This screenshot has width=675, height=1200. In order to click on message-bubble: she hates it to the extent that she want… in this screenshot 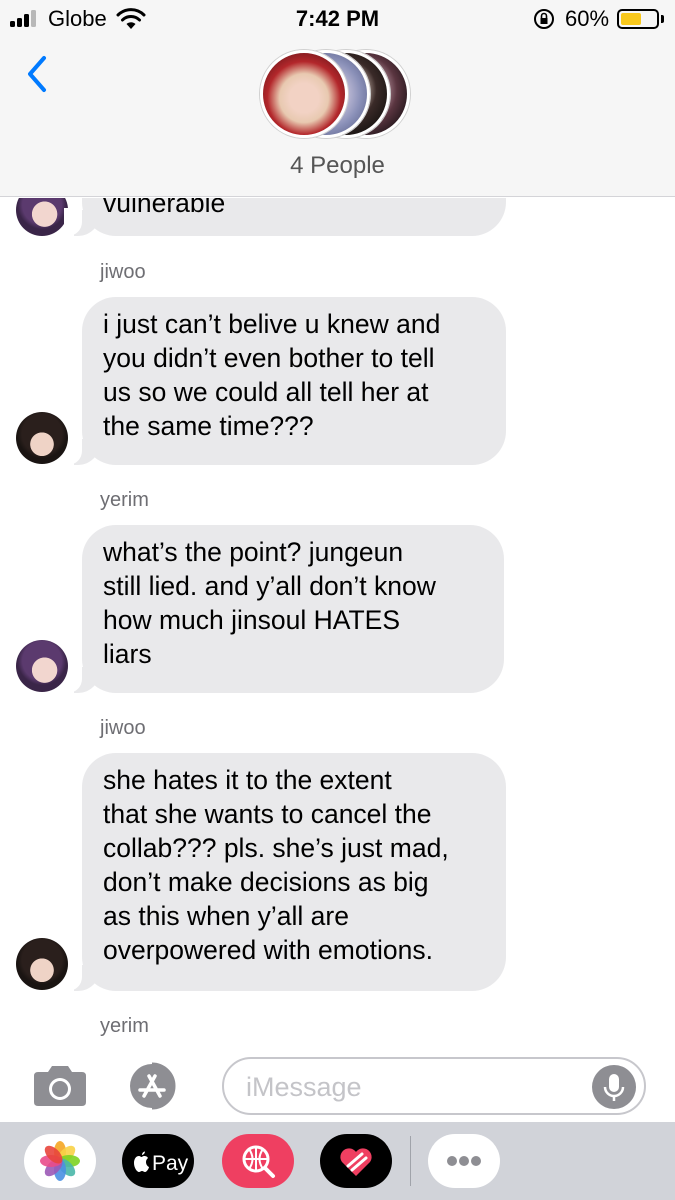, I will do `click(285, 872)`.